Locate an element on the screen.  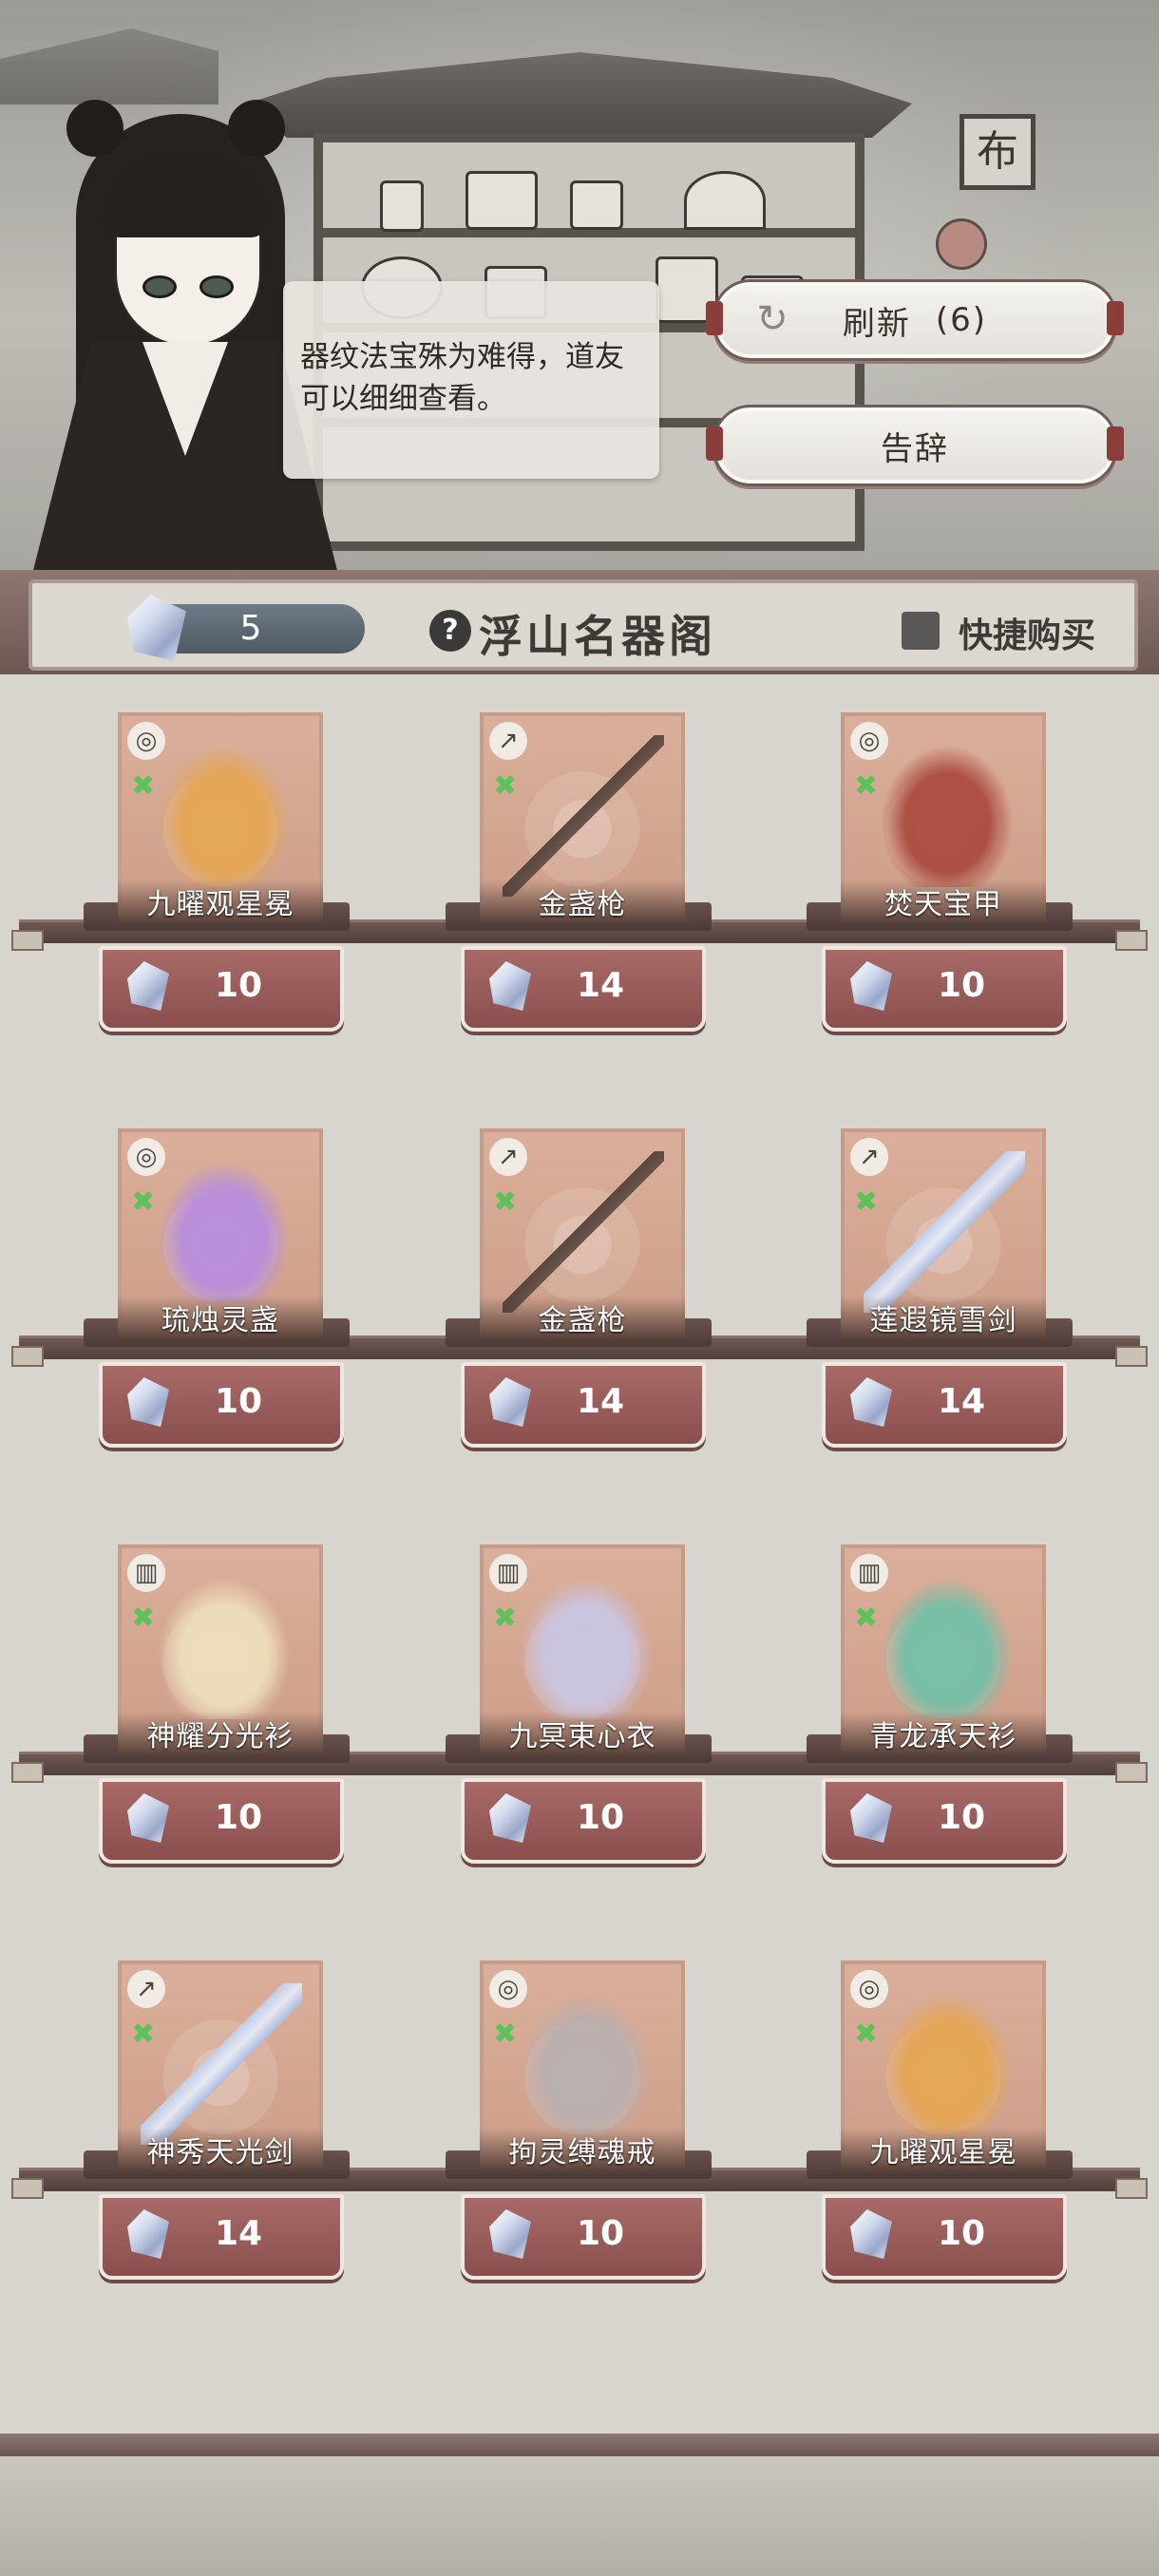
leave-label: 告辞 is located at coordinates (915, 448).